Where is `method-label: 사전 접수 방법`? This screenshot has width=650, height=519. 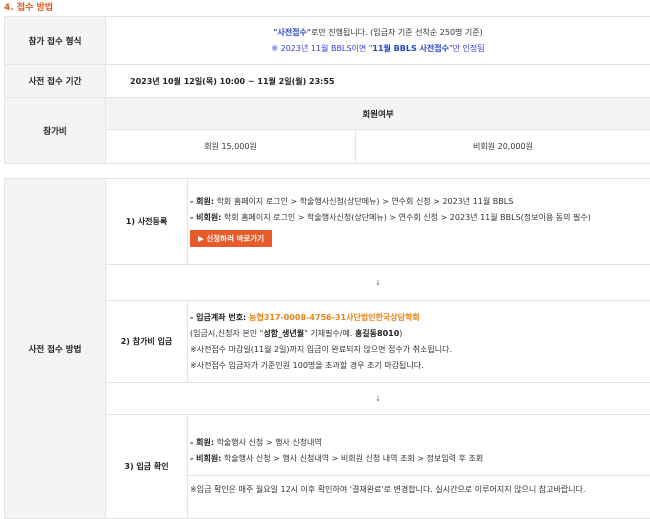
method-label: 사전 접수 방법 is located at coordinates (55, 349).